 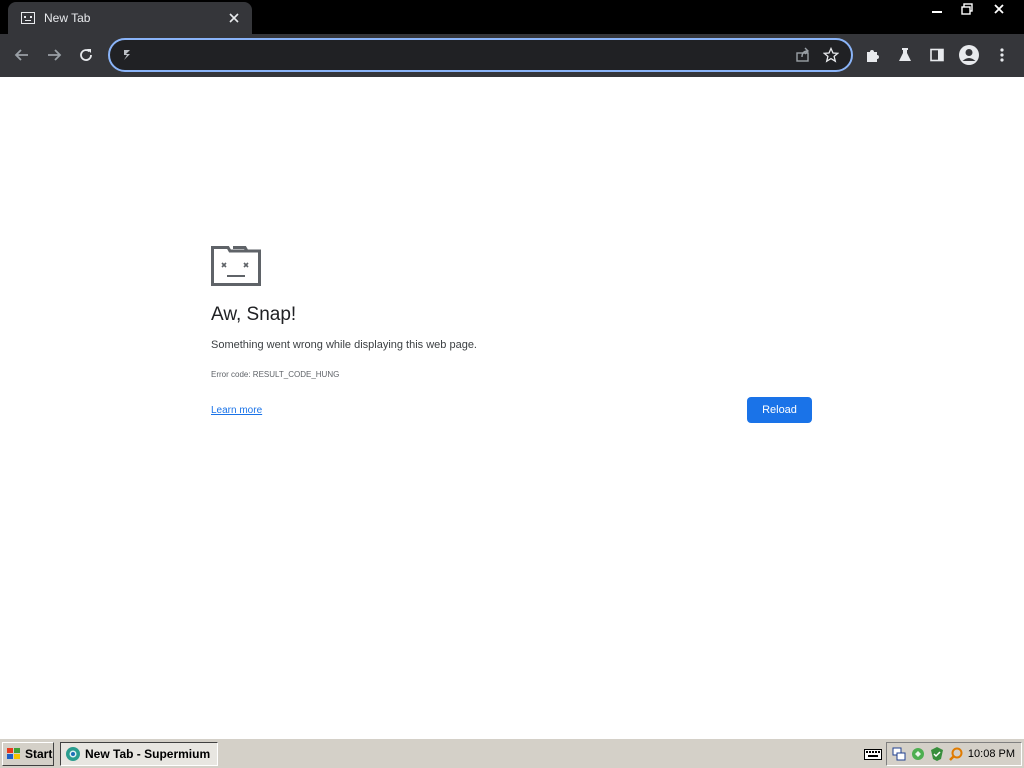 I want to click on reload-icon, so click(x=86, y=55).